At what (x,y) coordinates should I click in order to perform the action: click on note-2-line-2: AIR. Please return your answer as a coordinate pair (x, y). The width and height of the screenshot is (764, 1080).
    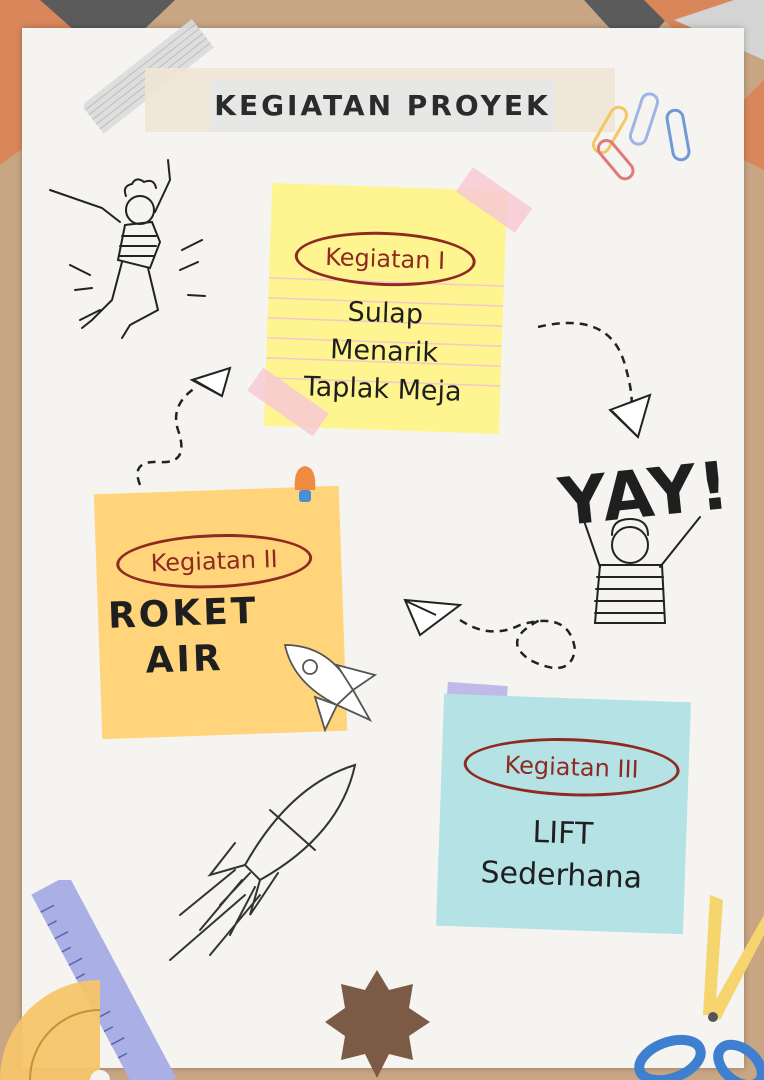
    Looking at the image, I should click on (184, 659).